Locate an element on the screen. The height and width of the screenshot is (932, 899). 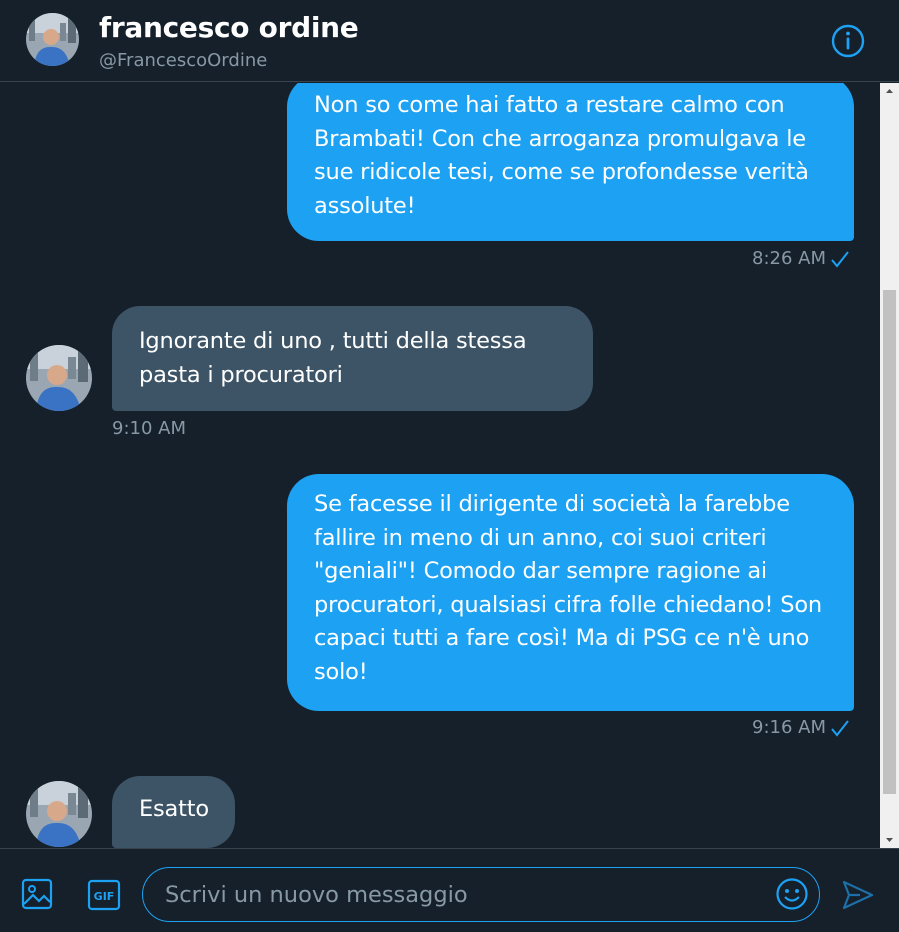
contact-handle: @FrancescoOrdine is located at coordinates (183, 60).